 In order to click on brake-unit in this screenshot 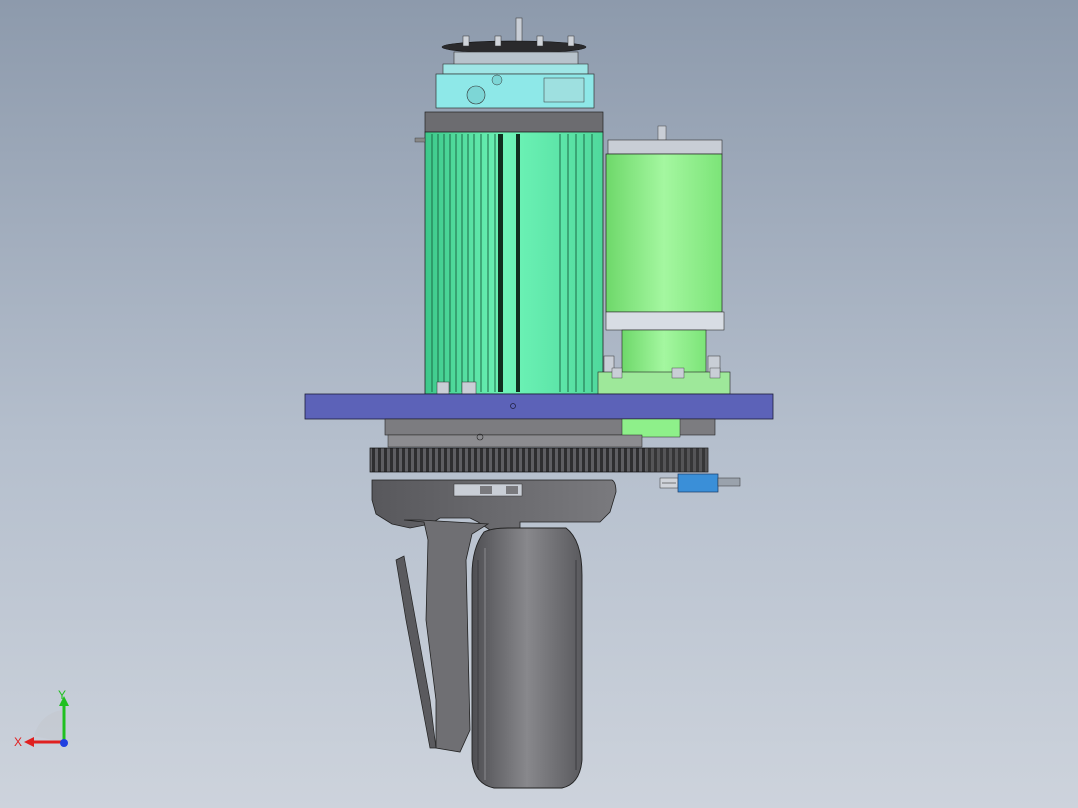, I will do `click(664, 260)`.